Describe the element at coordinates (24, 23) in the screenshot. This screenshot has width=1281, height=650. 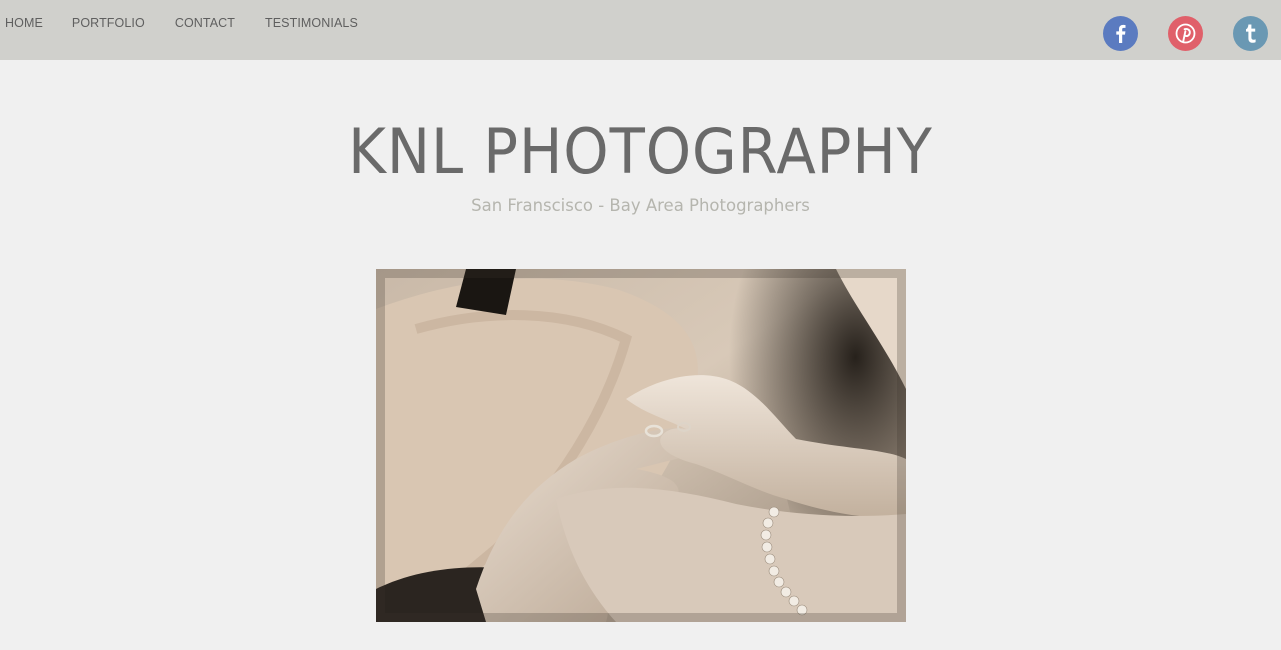
I see `nav-home-link: HOME` at that location.